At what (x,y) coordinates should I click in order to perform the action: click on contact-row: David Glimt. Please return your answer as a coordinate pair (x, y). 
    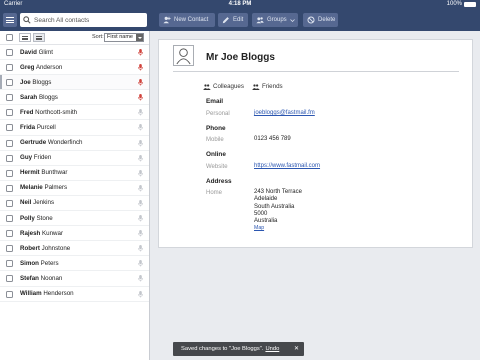
    Looking at the image, I should click on (74, 53).